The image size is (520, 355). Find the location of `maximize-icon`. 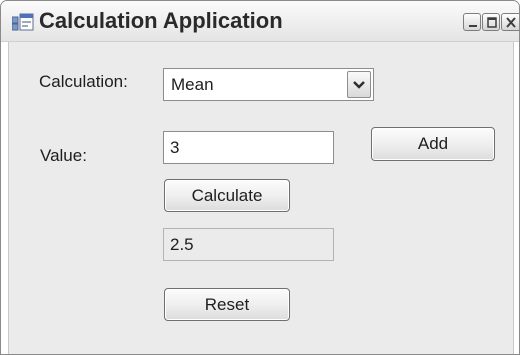

maximize-icon is located at coordinates (491, 22).